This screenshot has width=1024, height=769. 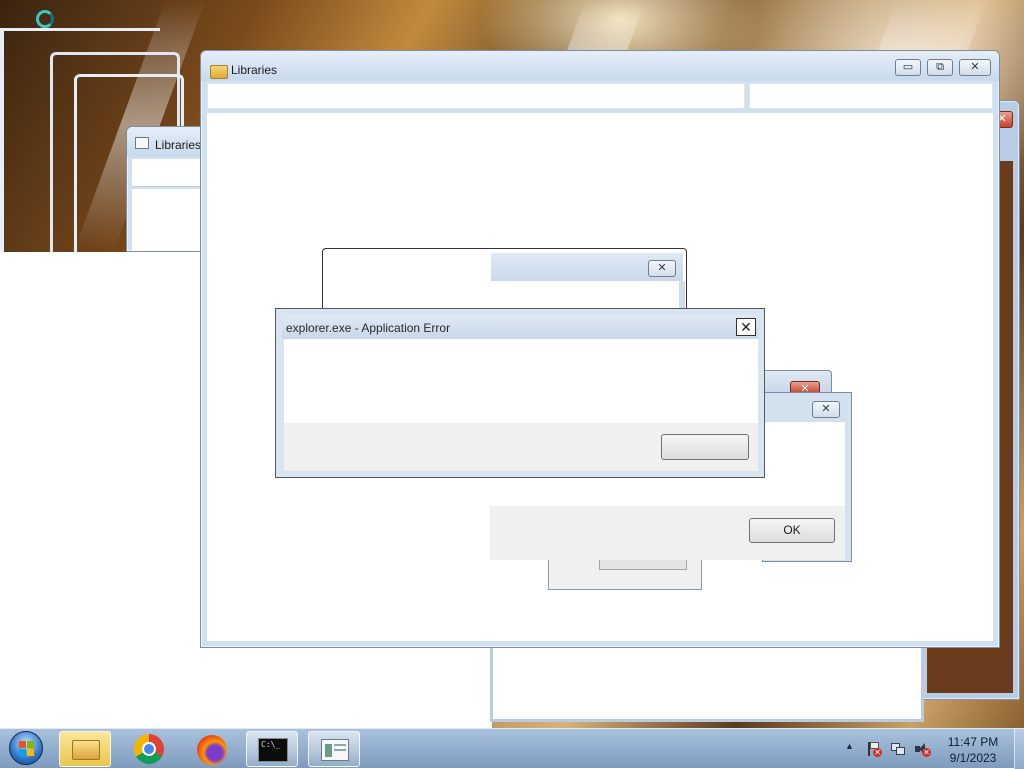 I want to click on system-clock: 11:47 PM 9/1/2023, so click(x=973, y=750).